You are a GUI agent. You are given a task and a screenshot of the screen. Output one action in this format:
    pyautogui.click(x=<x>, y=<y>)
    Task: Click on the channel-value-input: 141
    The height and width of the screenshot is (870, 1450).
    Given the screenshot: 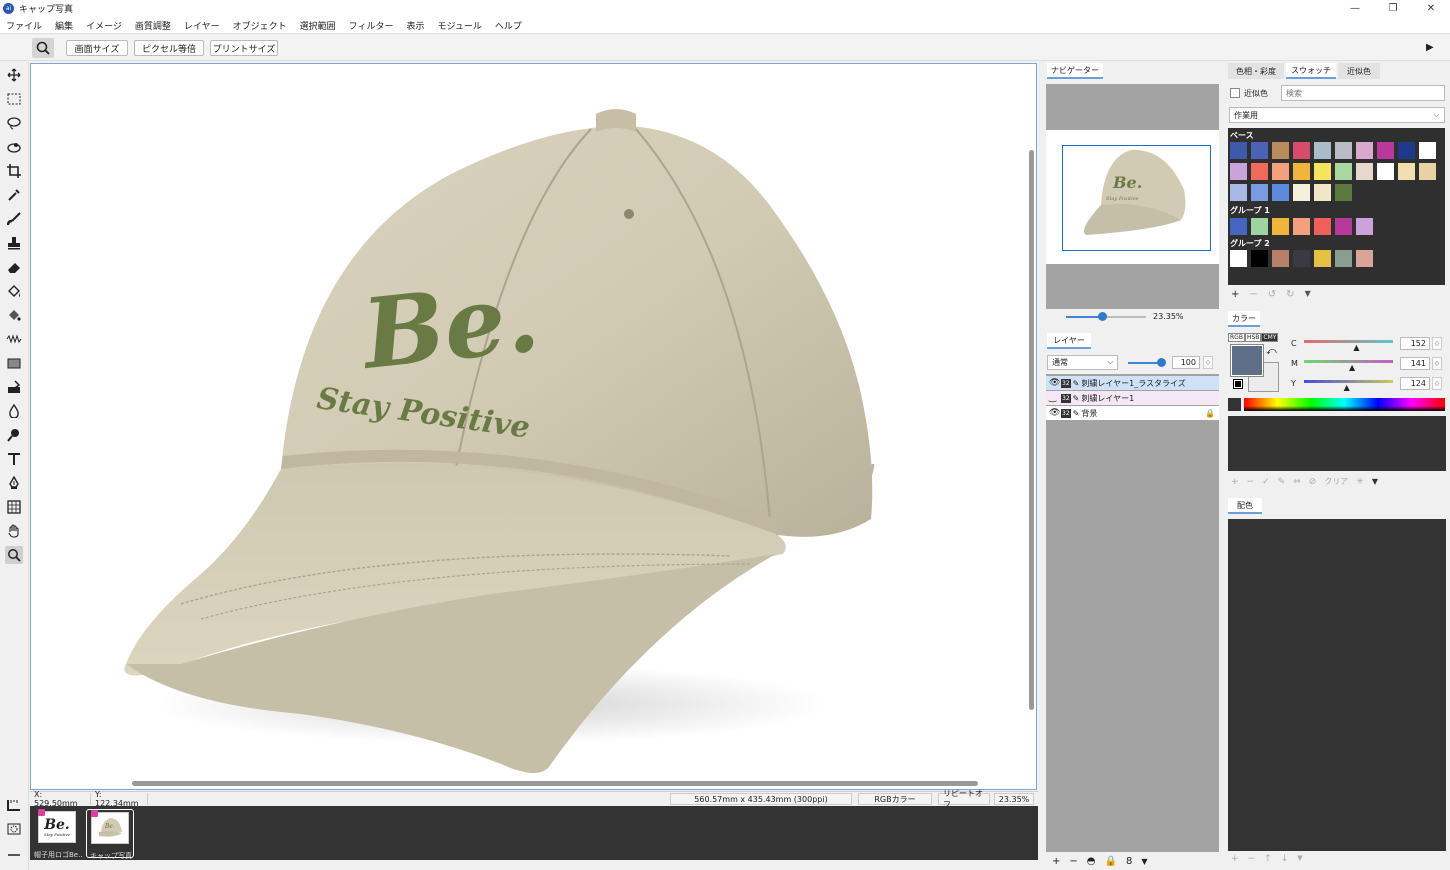 What is the action you would take?
    pyautogui.click(x=1415, y=363)
    